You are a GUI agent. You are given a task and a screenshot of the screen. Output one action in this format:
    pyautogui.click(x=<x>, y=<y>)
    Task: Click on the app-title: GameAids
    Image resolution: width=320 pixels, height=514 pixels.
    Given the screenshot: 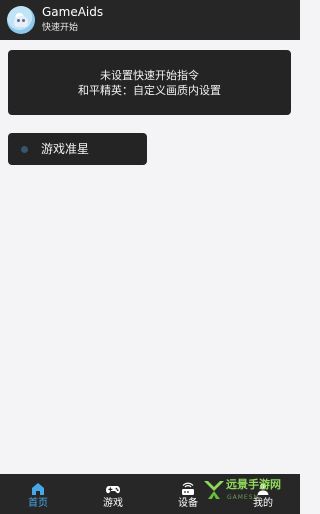 What is the action you would take?
    pyautogui.click(x=73, y=12)
    